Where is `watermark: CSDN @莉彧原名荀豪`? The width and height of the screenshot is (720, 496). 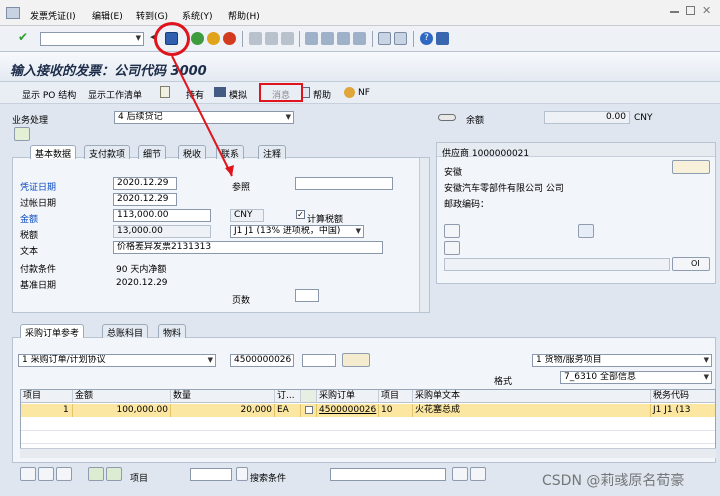
watermark: CSDN @莉彧原名荀豪 is located at coordinates (613, 481).